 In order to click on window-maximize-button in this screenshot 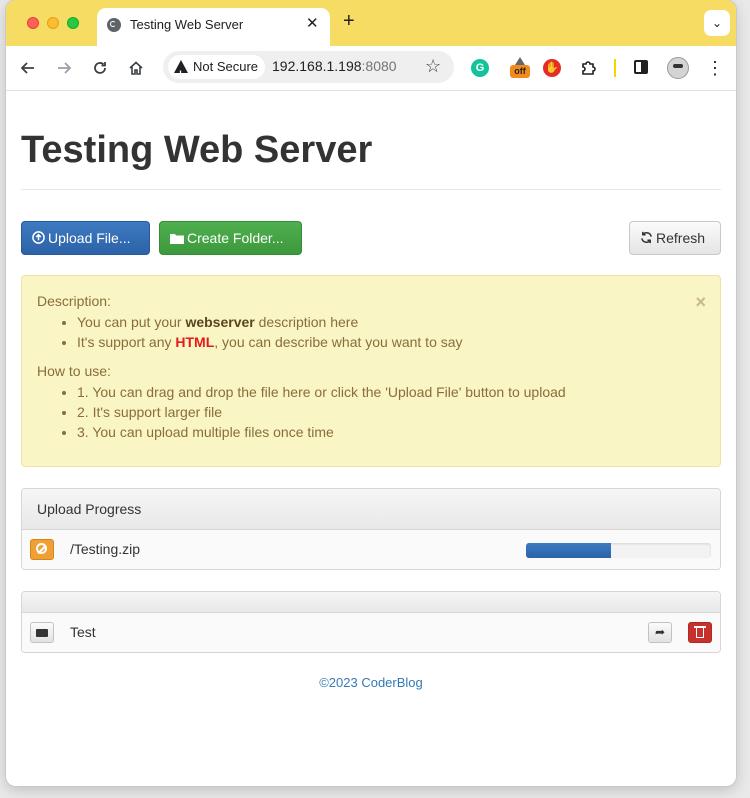, I will do `click(73, 23)`.